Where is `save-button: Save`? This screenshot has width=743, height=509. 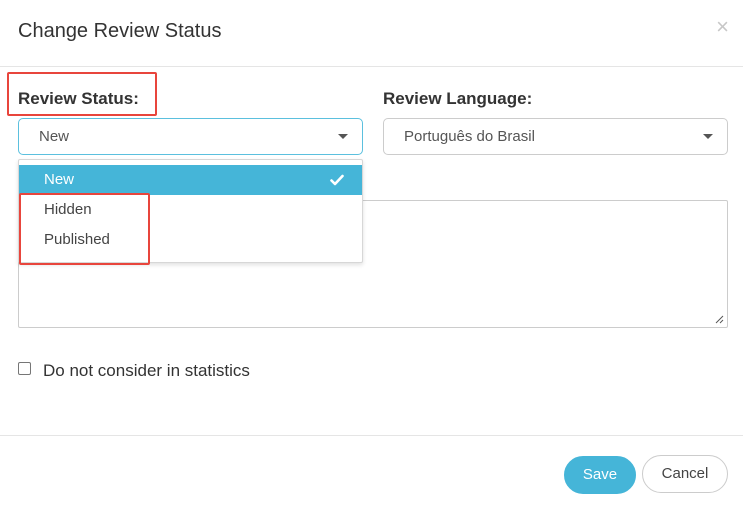
save-button: Save is located at coordinates (600, 475).